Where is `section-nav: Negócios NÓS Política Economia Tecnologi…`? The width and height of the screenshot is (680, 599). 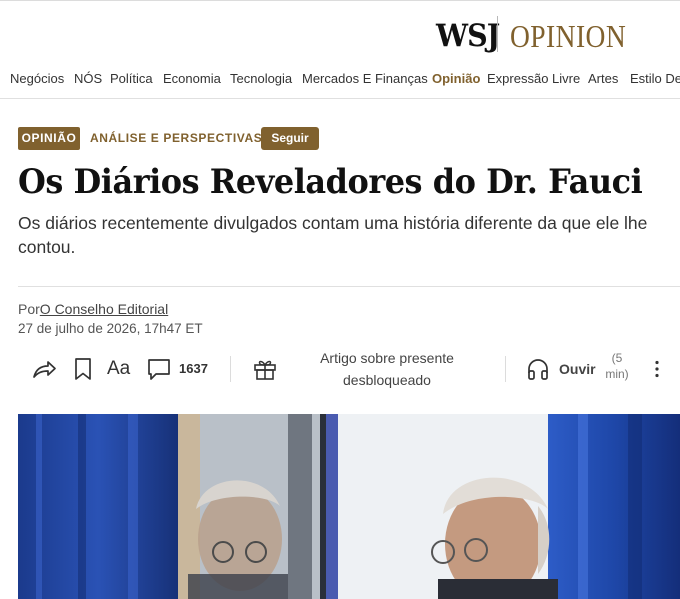
section-nav: Negócios NÓS Política Economia Tecnologi… is located at coordinates (340, 80).